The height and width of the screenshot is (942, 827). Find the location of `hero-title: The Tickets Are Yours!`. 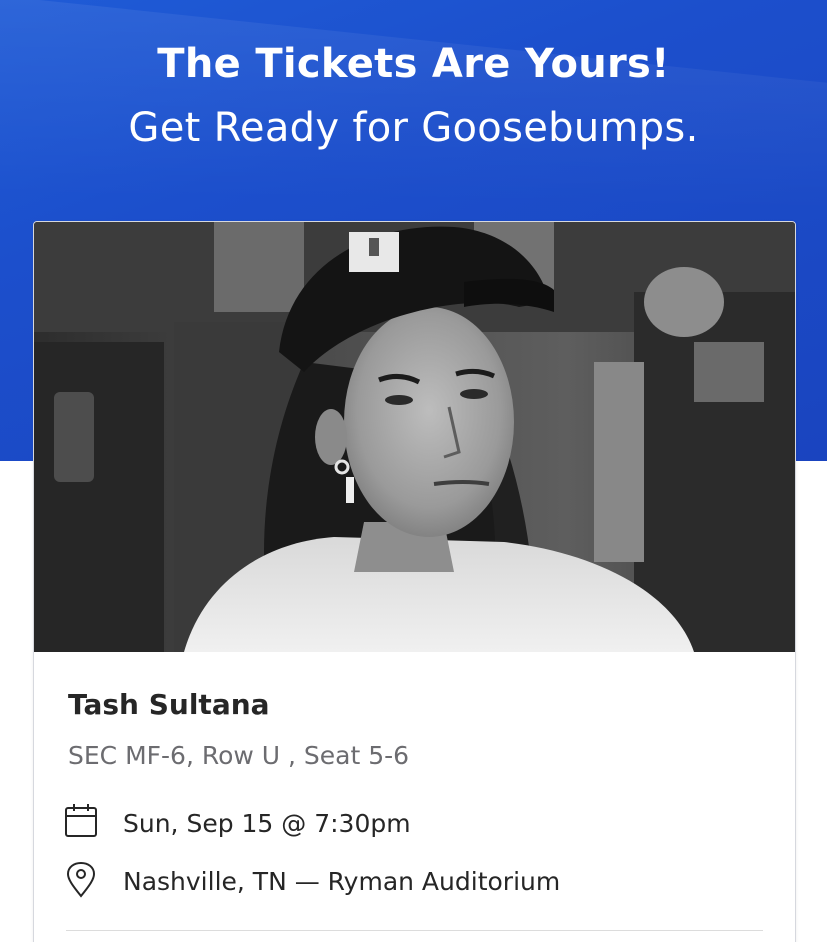

hero-title: The Tickets Are Yours! is located at coordinates (413, 64).